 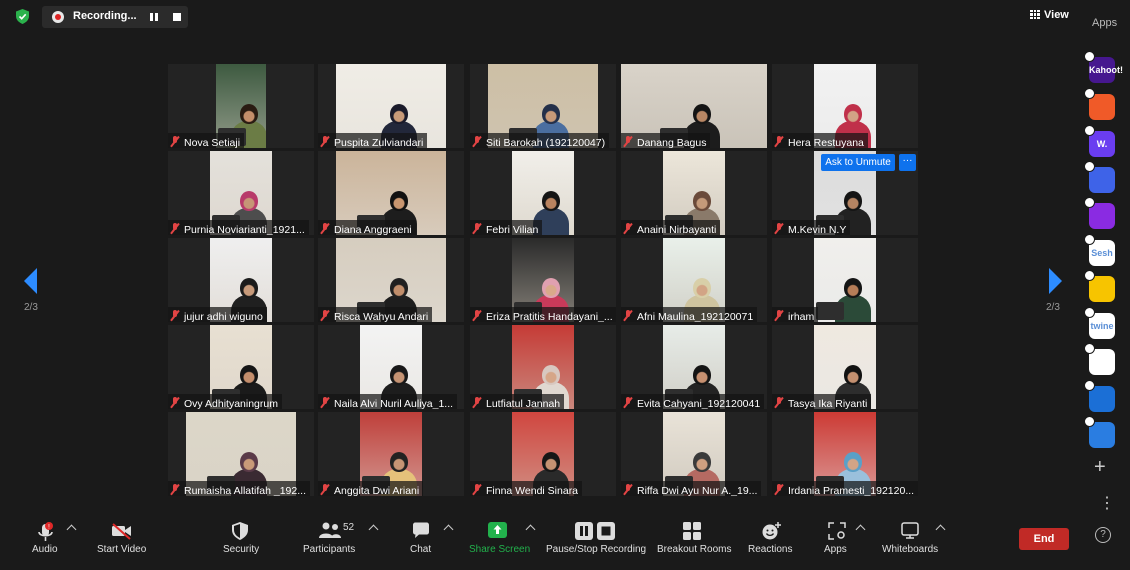 I want to click on participant-tile: Lutfiatul Jannah, so click(x=543, y=367).